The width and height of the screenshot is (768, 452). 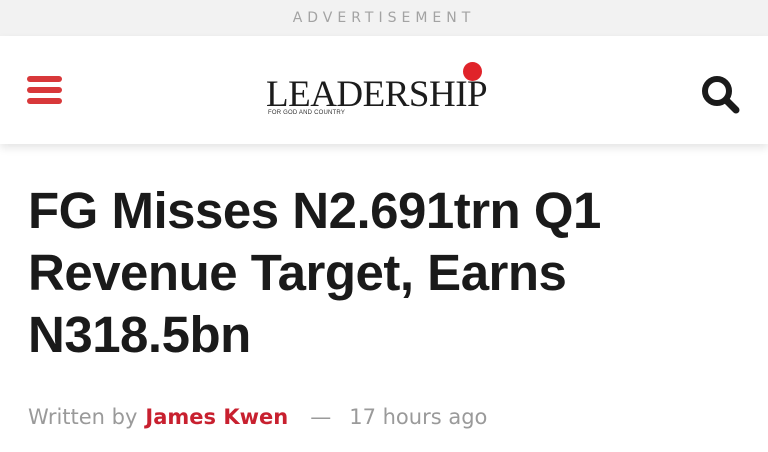 I want to click on article-byline: Written by James Kwen — 17 hours ago, so click(x=257, y=417).